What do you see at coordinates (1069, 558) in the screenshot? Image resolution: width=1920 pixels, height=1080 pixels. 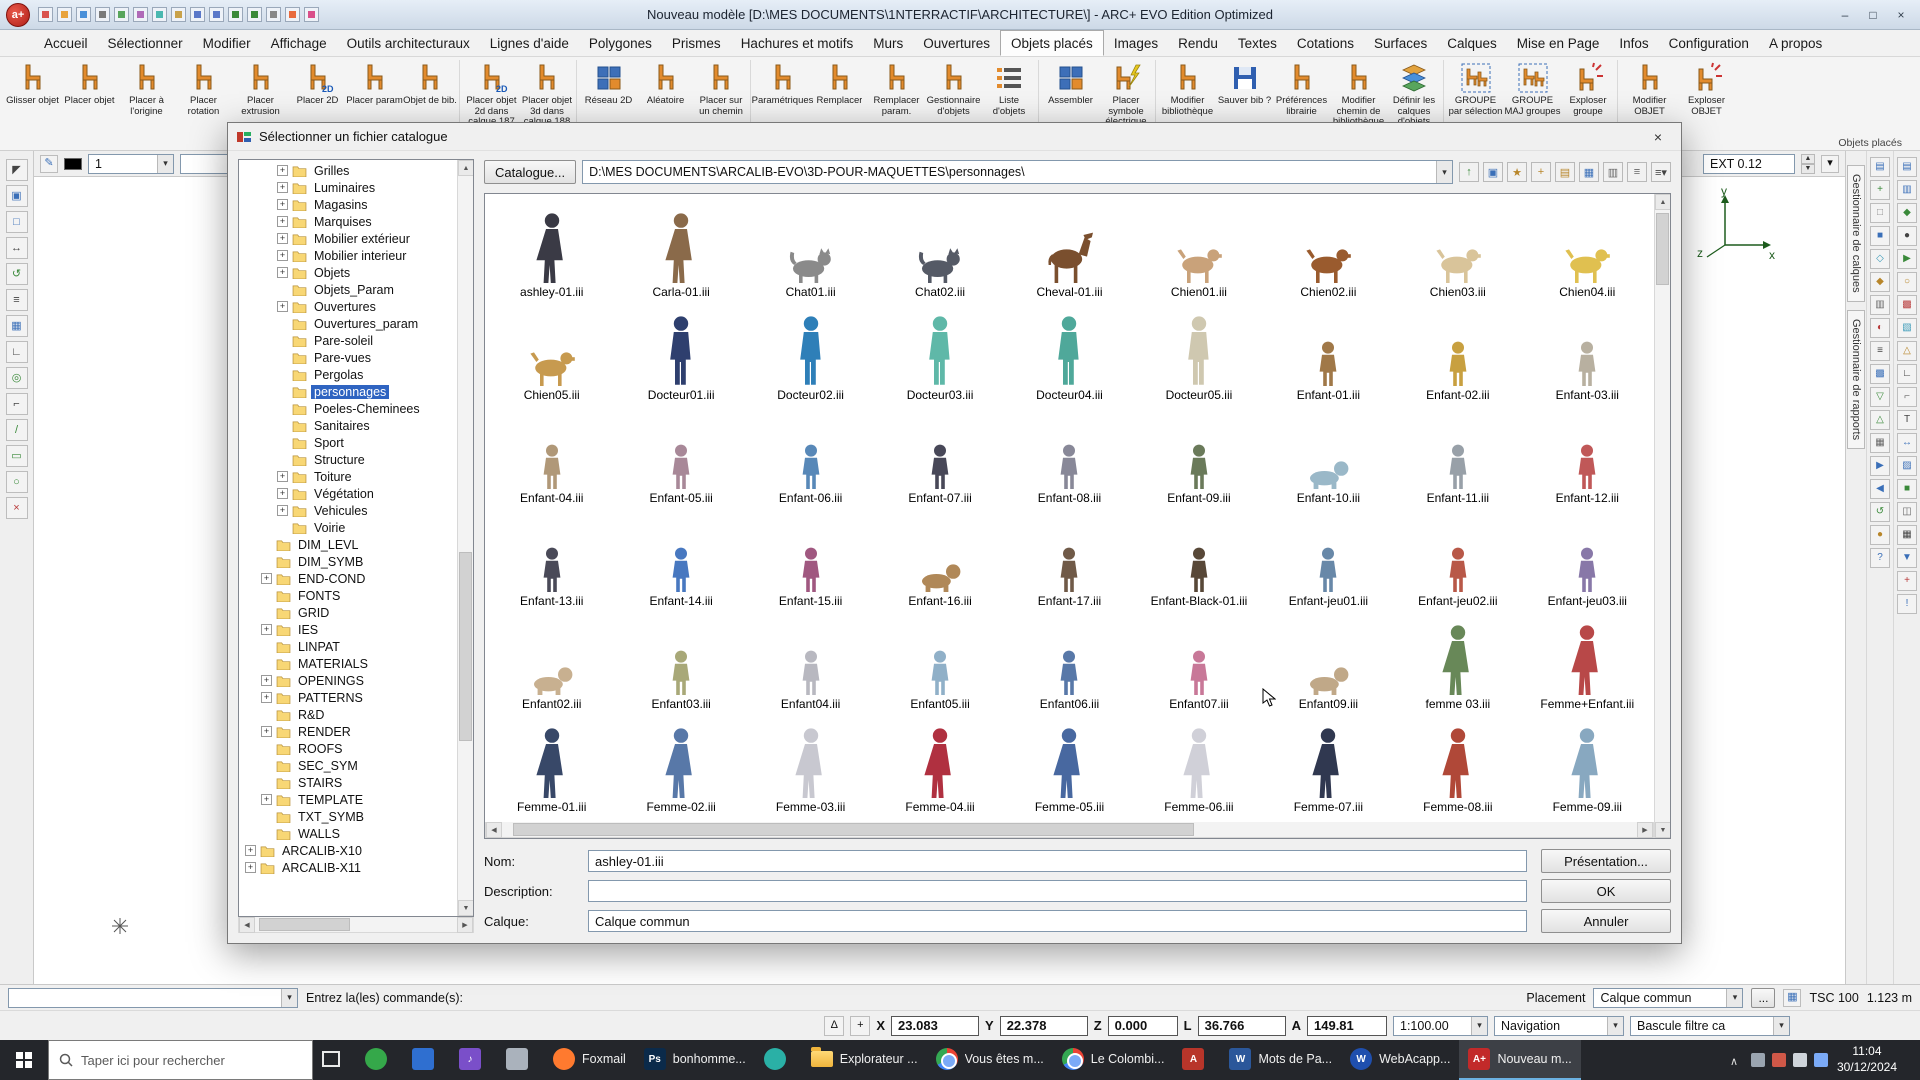 I see `catalog-file: Enfant-17.iii` at bounding box center [1069, 558].